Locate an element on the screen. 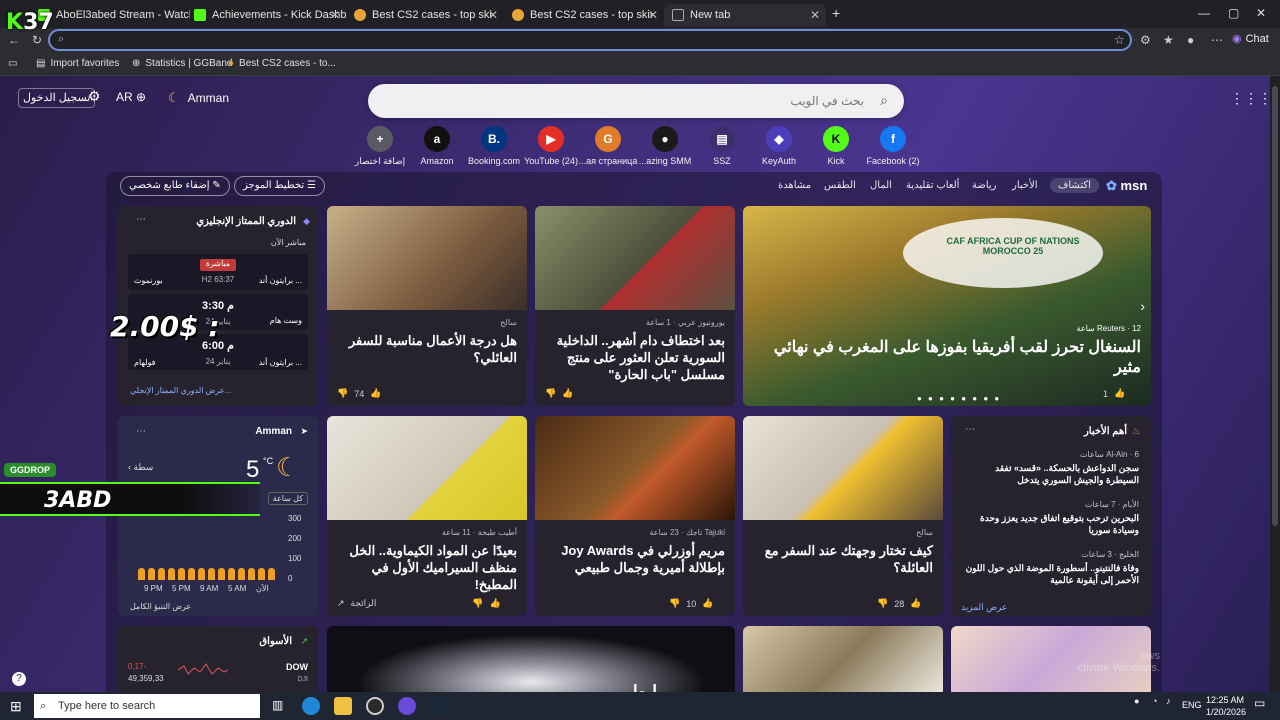  taskbar-search: ⌕ Type here to search is located at coordinates (147, 706).